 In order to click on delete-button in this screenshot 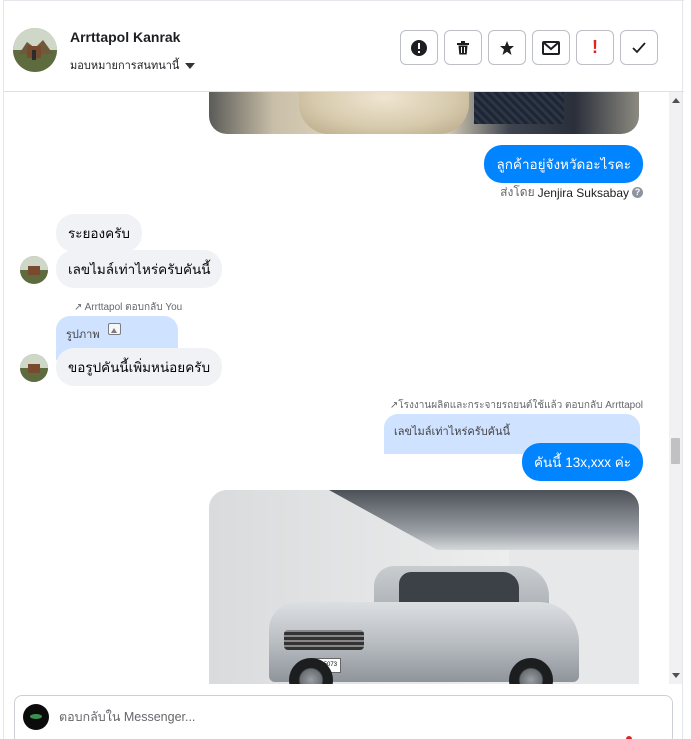, I will do `click(463, 47)`.